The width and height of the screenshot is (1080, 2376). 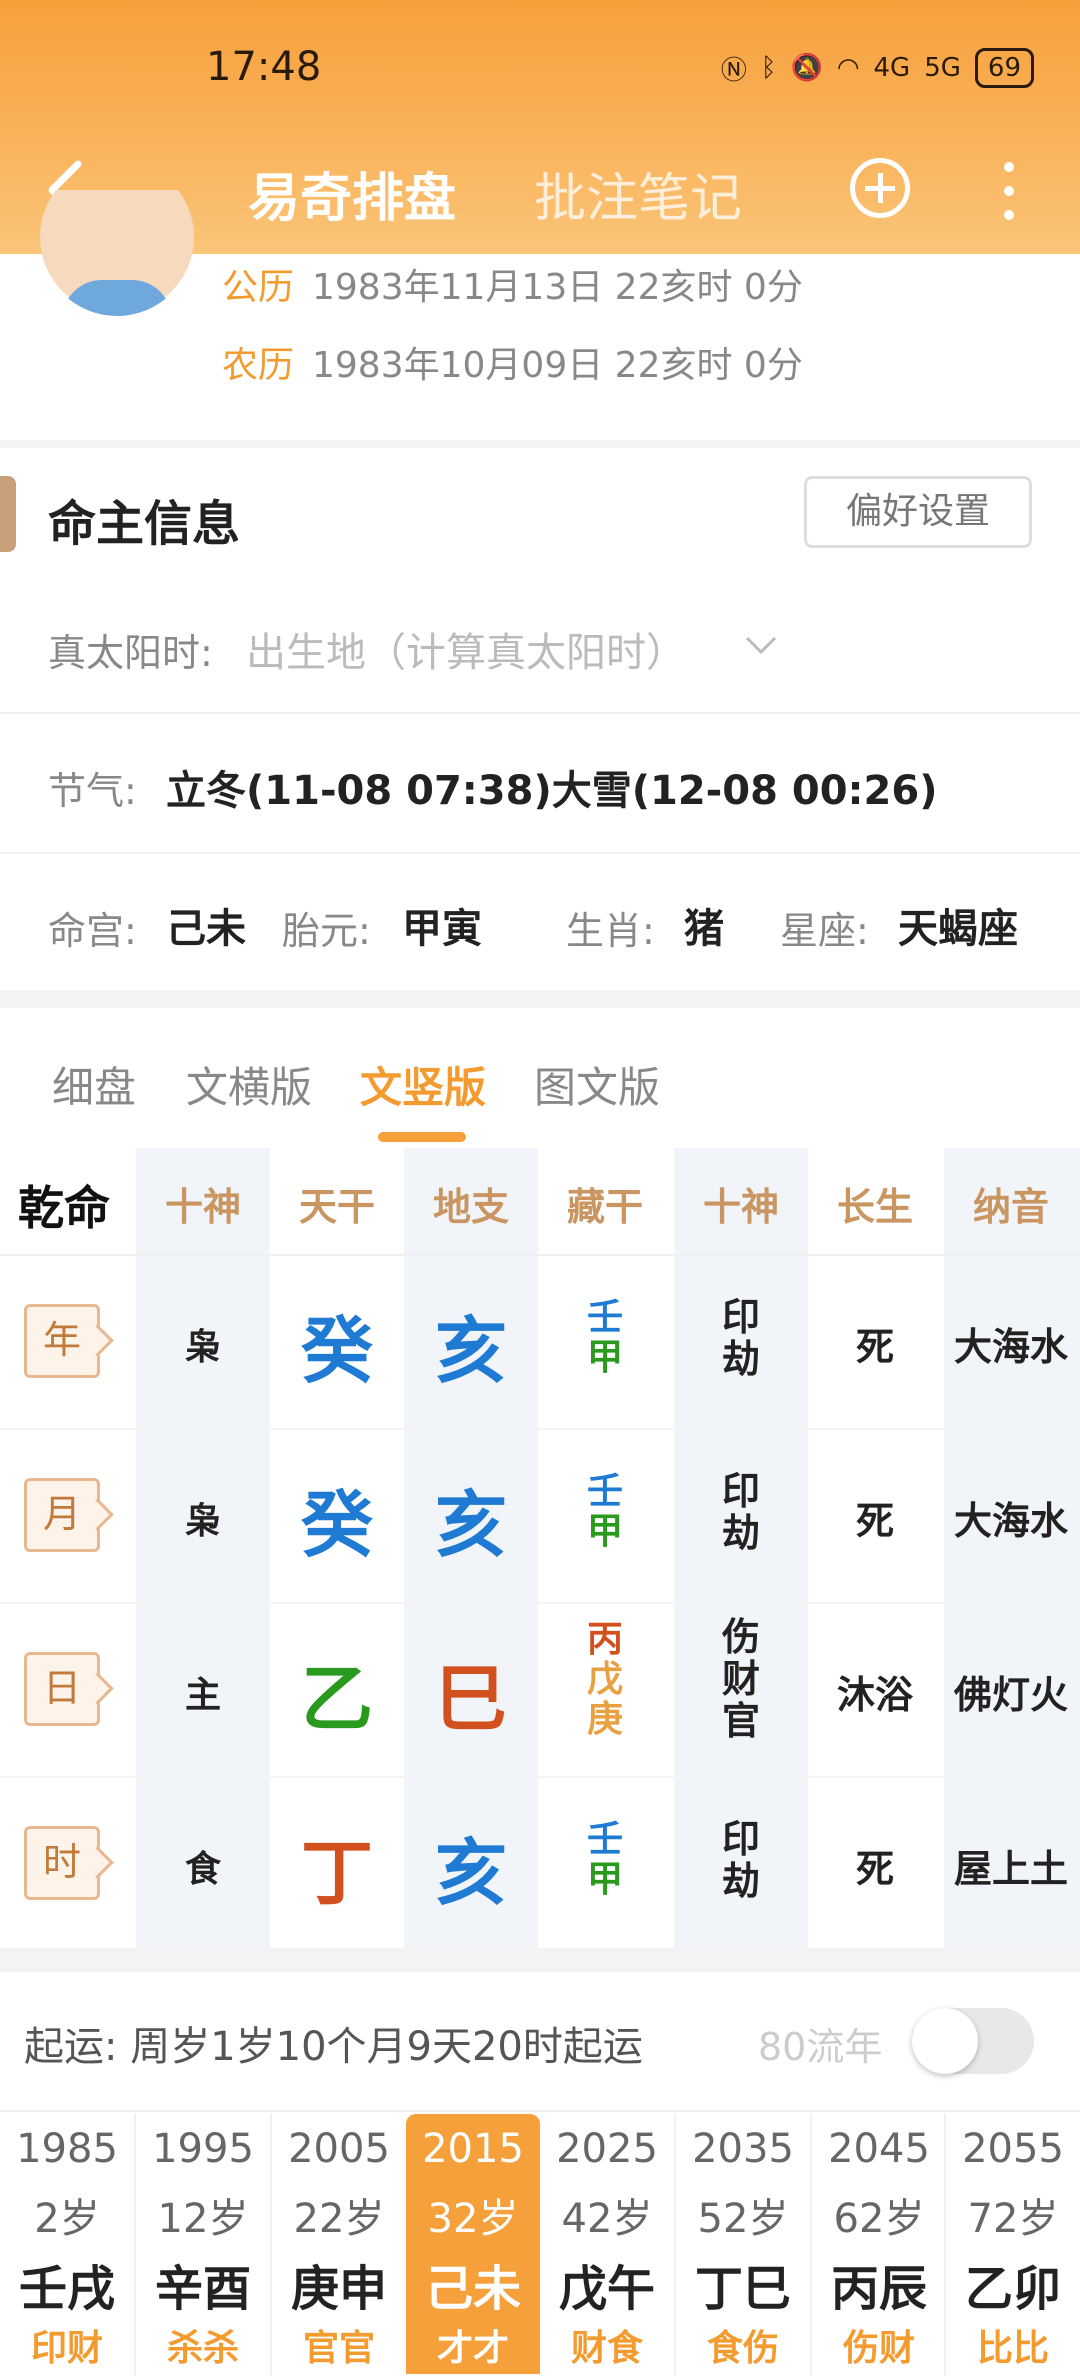 What do you see at coordinates (130, 653) in the screenshot?
I see `true-solar-label: 真太阳时:` at bounding box center [130, 653].